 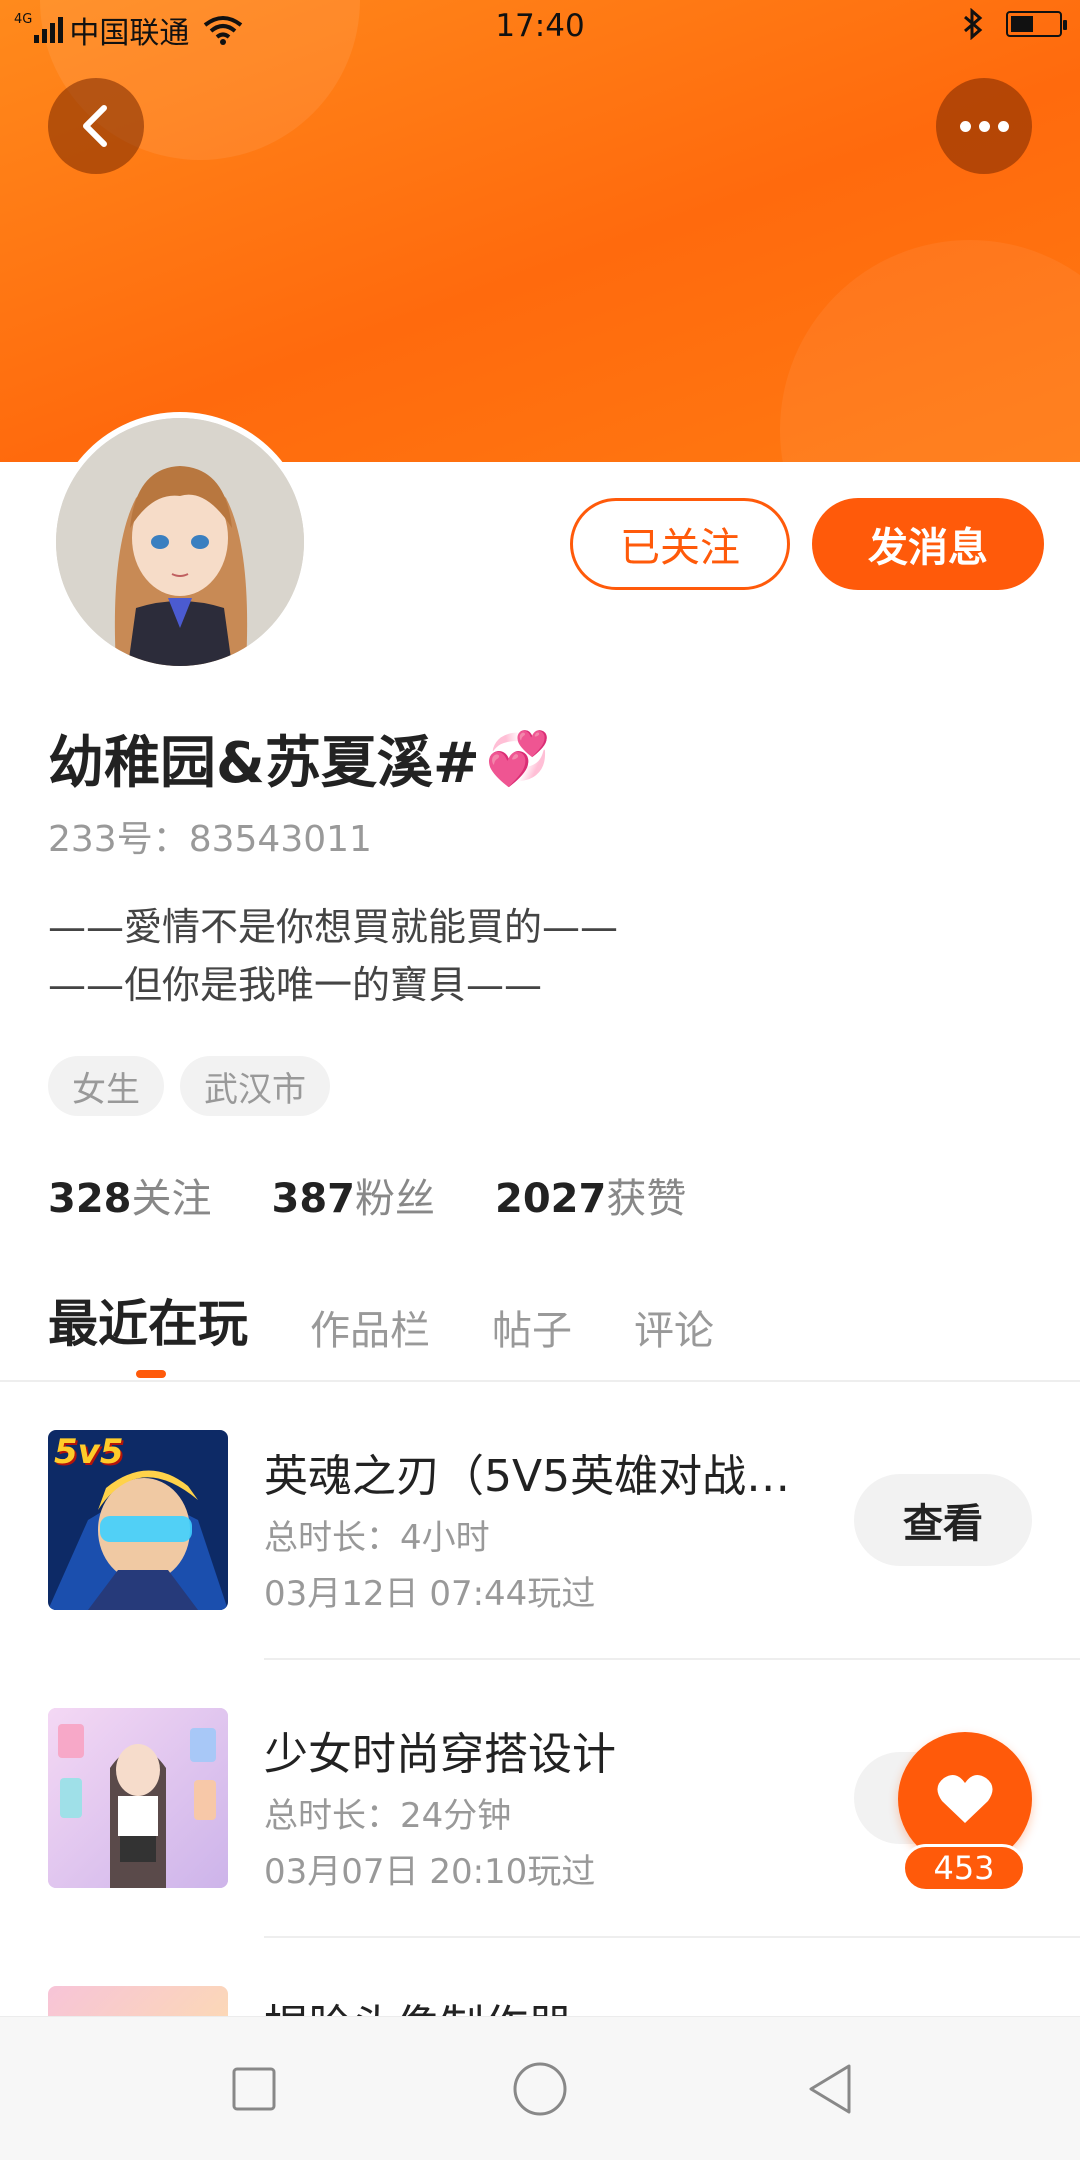 I want to click on more-dots-icon, so click(x=984, y=126).